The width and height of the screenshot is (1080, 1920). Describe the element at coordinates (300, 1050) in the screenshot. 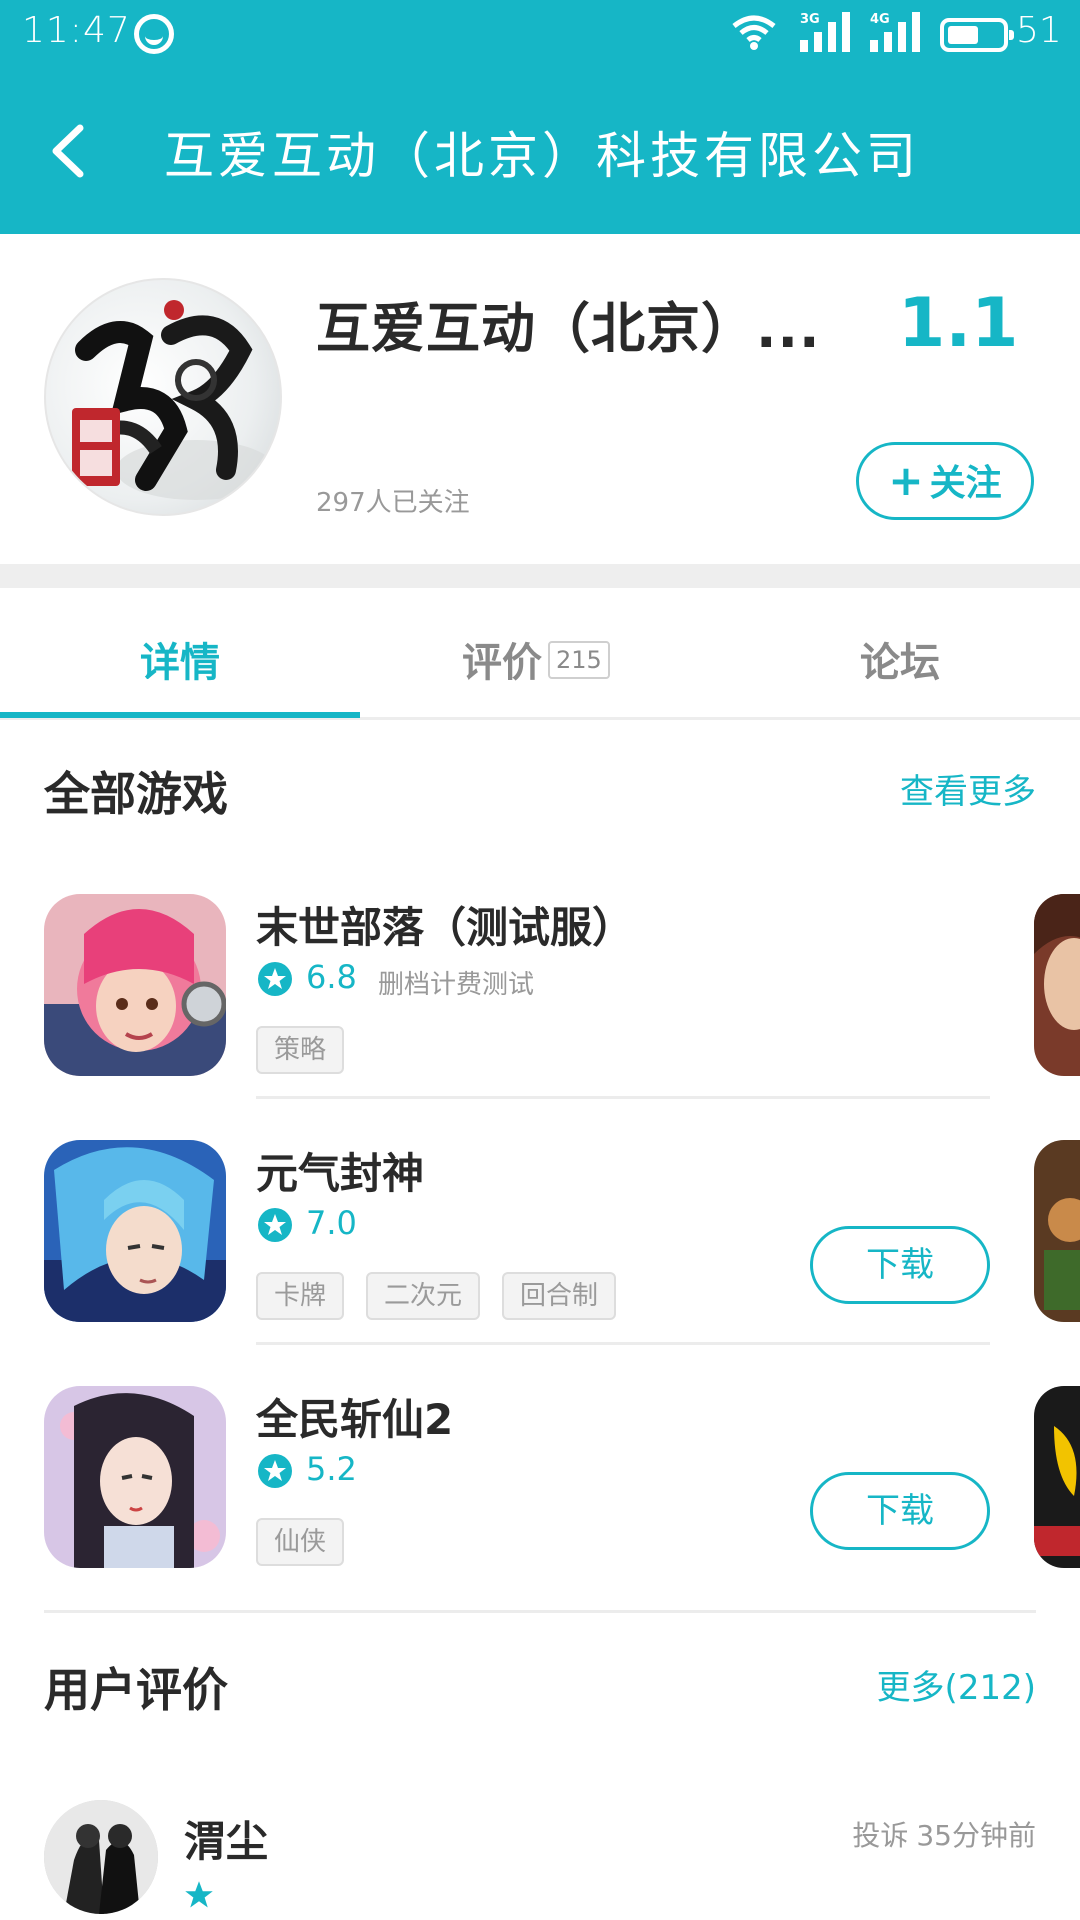

I see `tag: 策略` at that location.